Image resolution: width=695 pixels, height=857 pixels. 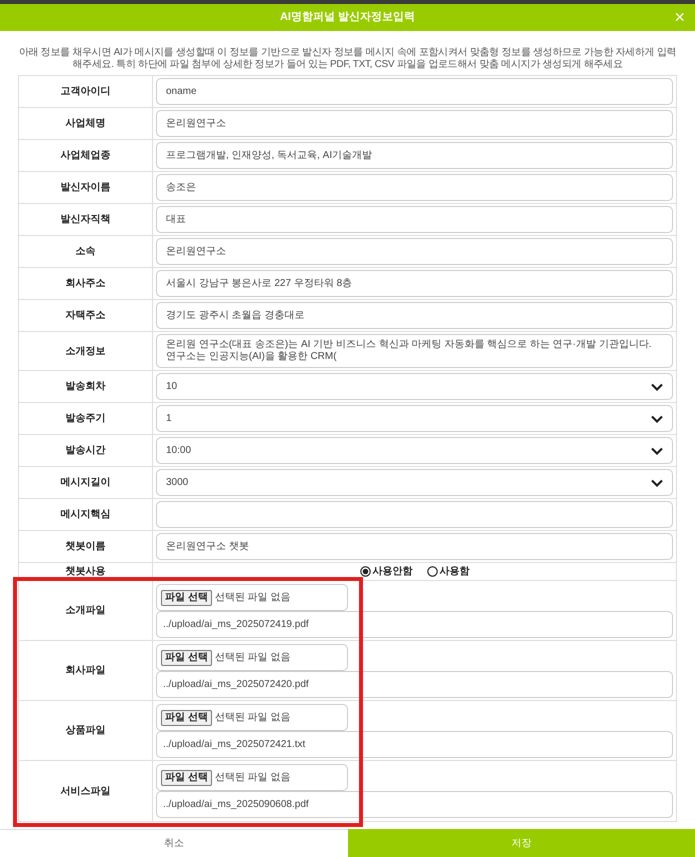 What do you see at coordinates (414, 624) in the screenshot?
I see `input-field: ../upload/ai_ms_2025072419.pdf` at bounding box center [414, 624].